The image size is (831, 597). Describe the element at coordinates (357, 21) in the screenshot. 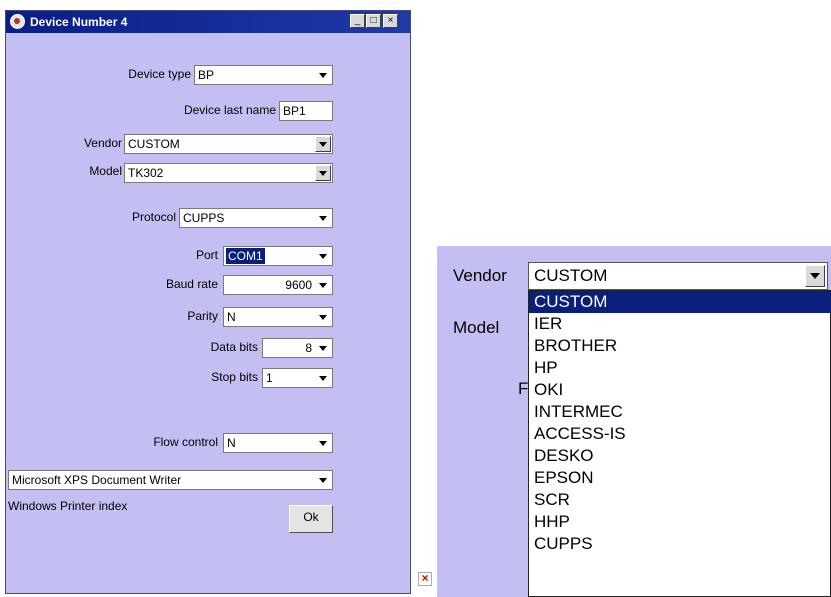

I see `minimize-button: _` at that location.